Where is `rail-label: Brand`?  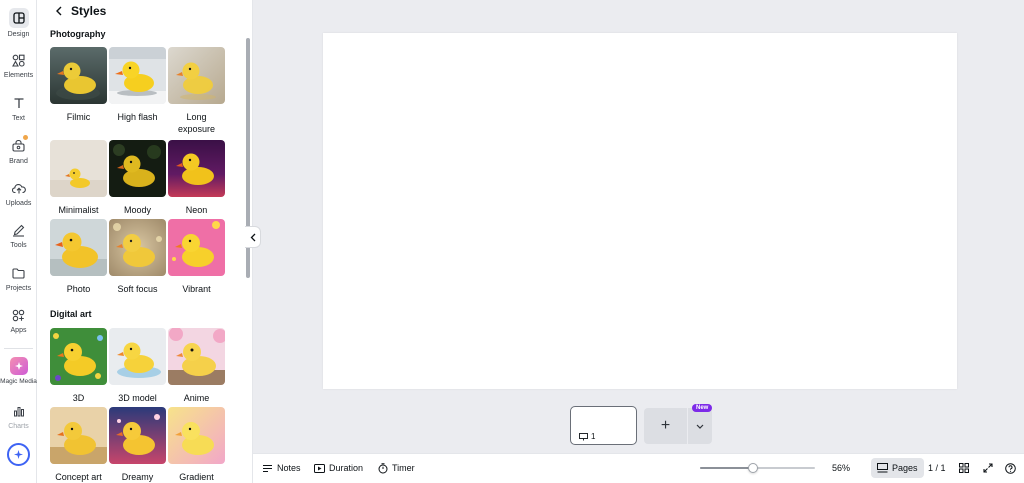
rail-label: Brand is located at coordinates (18, 161).